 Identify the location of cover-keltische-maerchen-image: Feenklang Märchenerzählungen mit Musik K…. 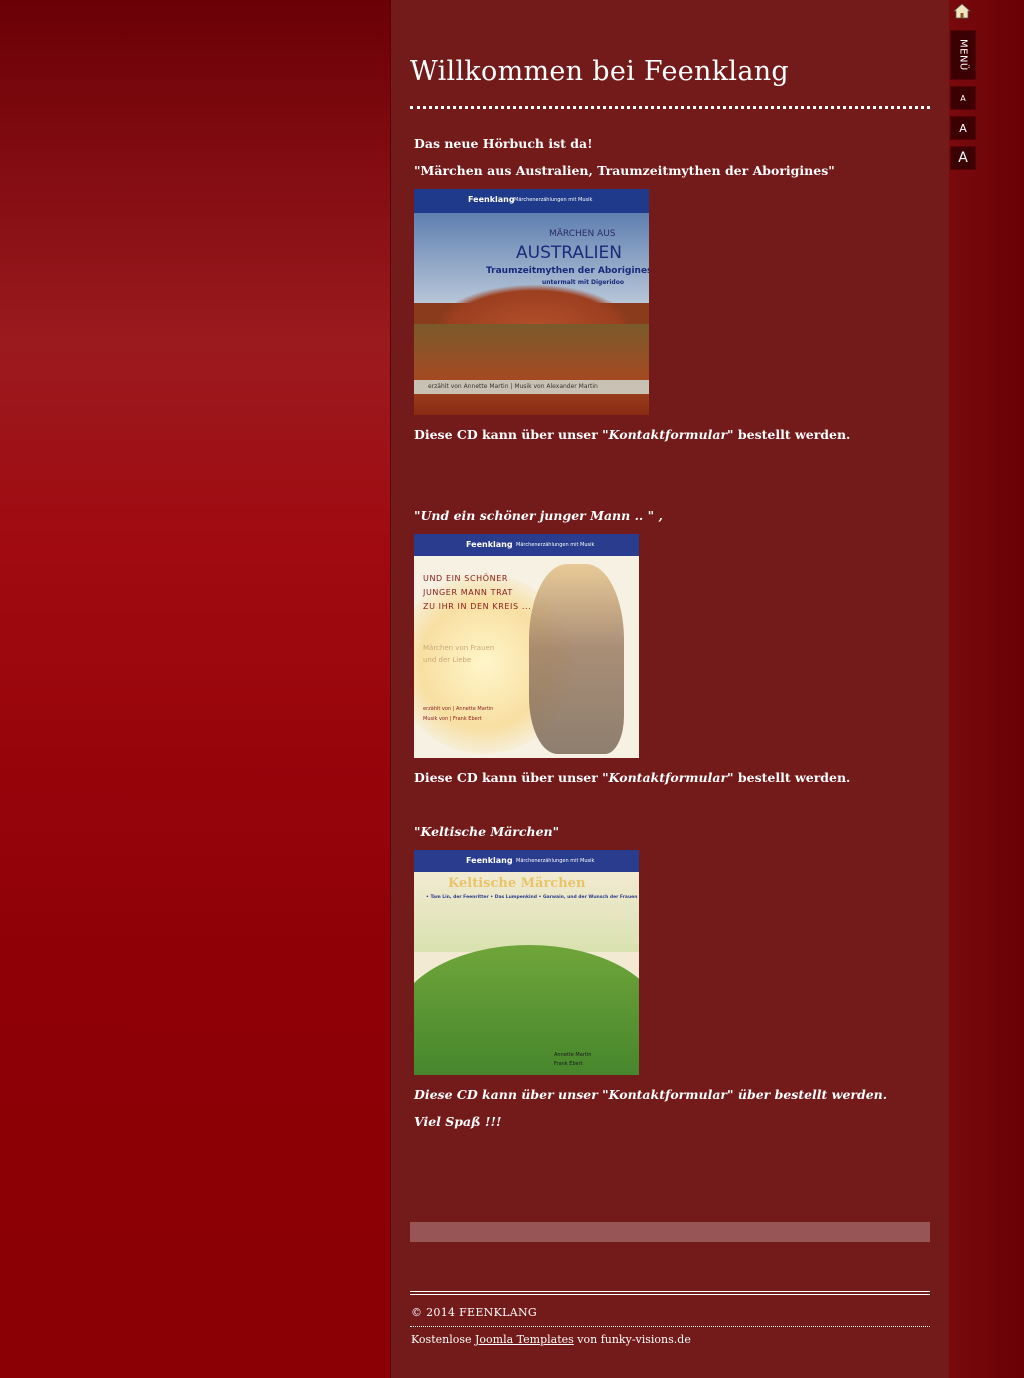
(526, 962).